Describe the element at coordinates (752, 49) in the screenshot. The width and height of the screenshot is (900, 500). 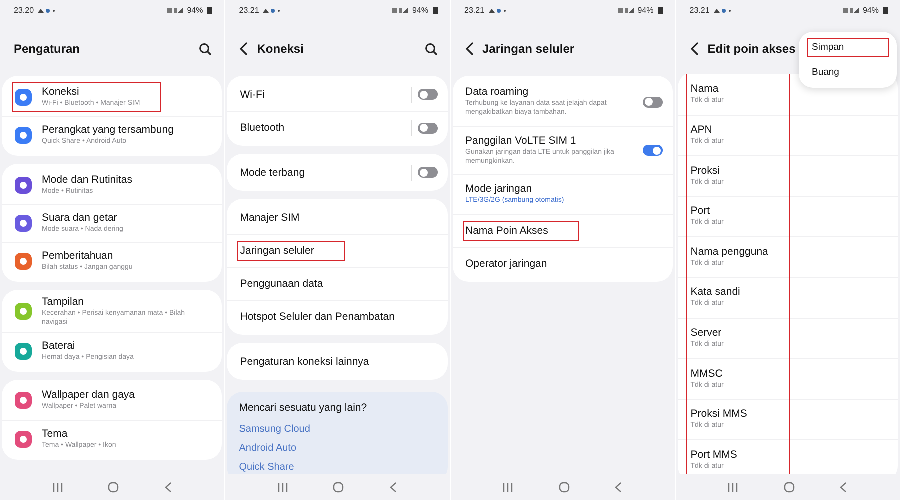
I see `screen-title: Edit poin akses` at that location.